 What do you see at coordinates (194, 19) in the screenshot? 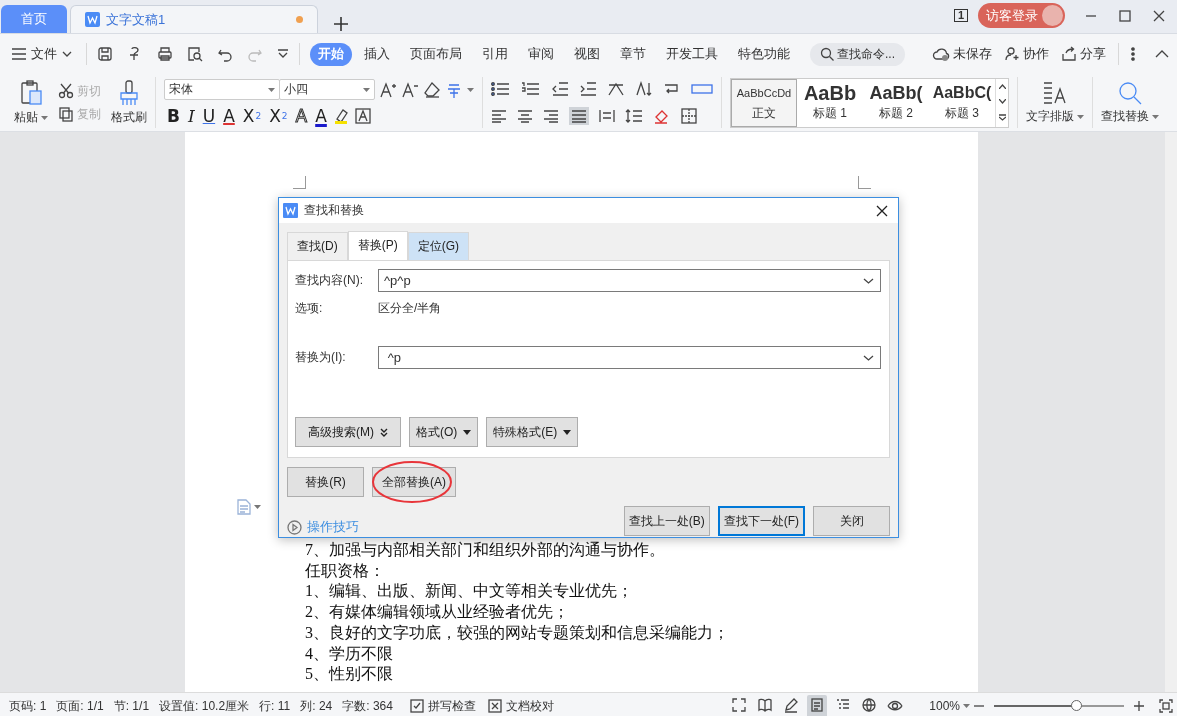
I see `document-tab: 文字文稿1` at bounding box center [194, 19].